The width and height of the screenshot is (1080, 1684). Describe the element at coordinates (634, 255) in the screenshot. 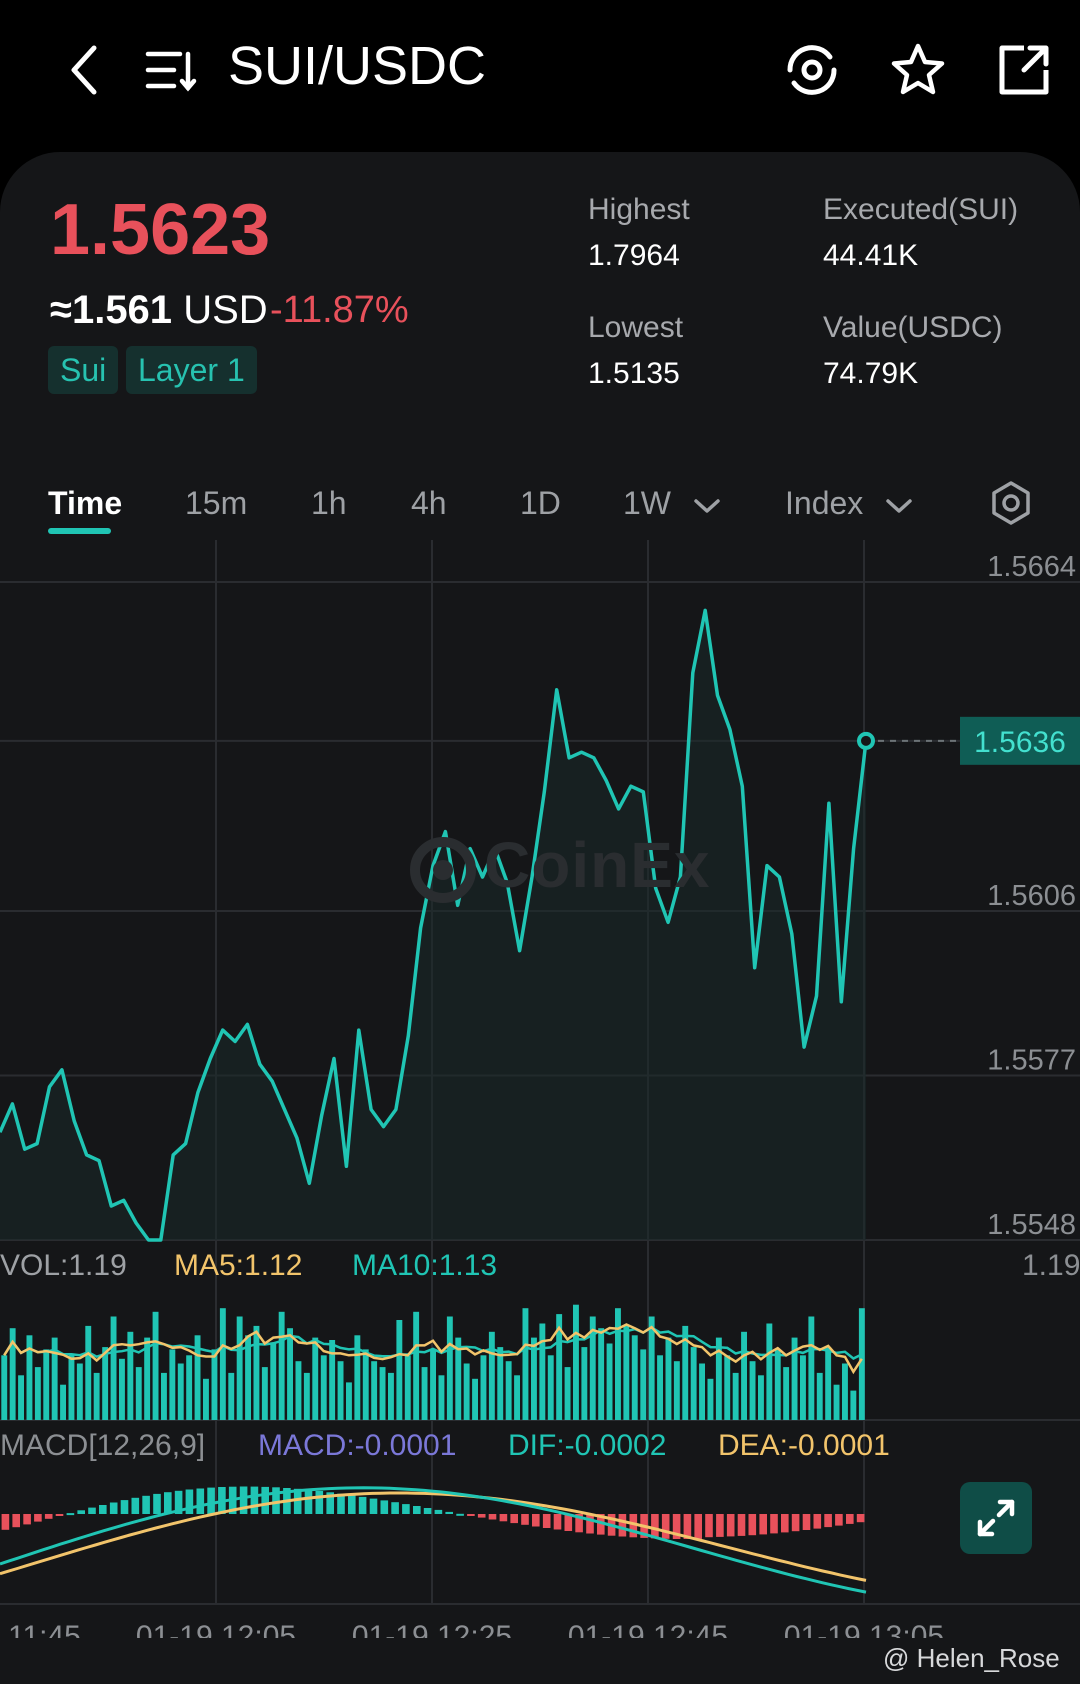

I see `highest-value: 1.7964` at that location.